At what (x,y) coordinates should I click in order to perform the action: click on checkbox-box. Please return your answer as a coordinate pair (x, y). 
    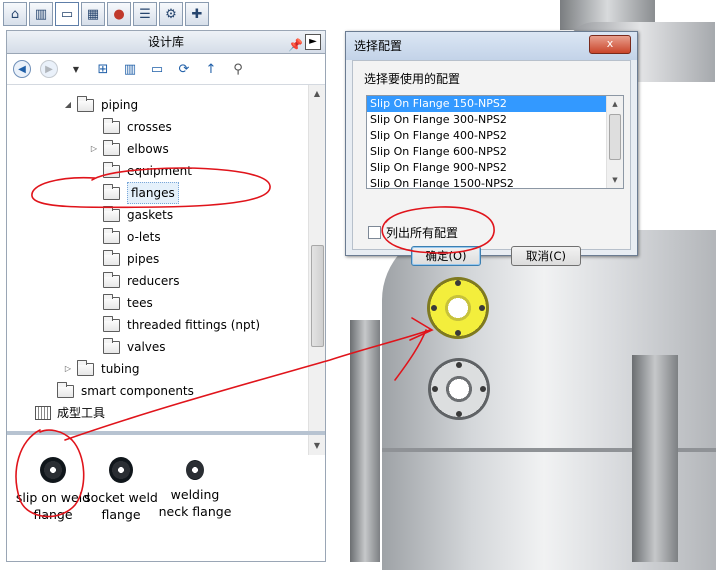
    Looking at the image, I should click on (374, 232).